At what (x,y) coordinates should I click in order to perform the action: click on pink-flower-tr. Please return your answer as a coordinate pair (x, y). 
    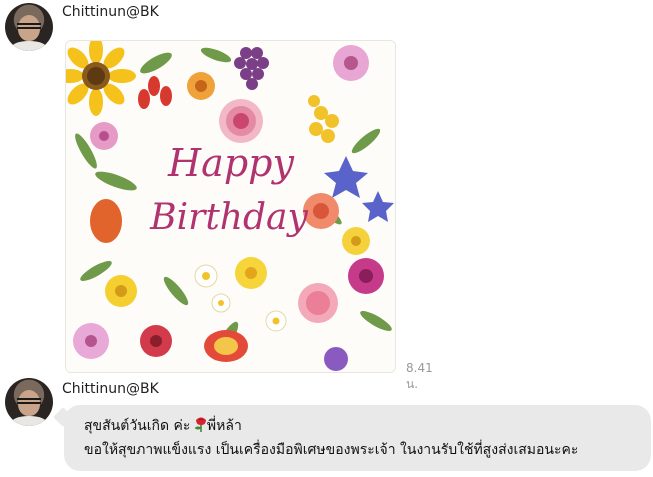
    Looking at the image, I should click on (351, 63).